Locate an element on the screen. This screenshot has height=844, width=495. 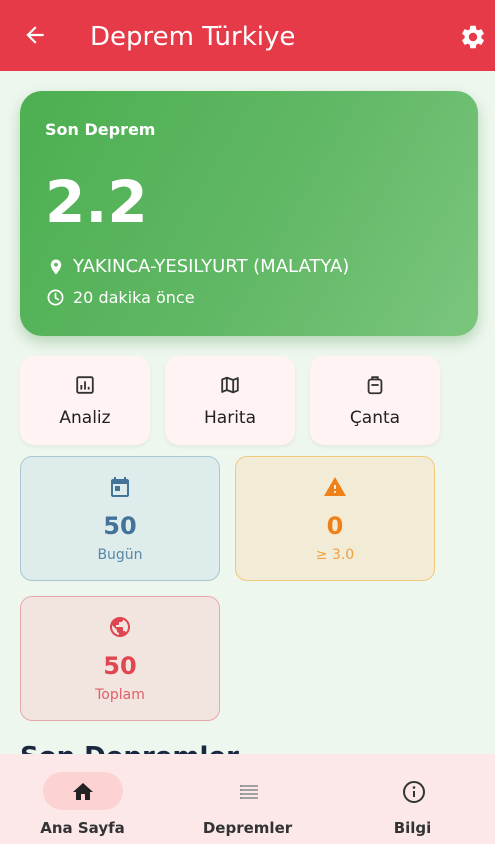
latest-magnitude: 2.2 is located at coordinates (96, 202).